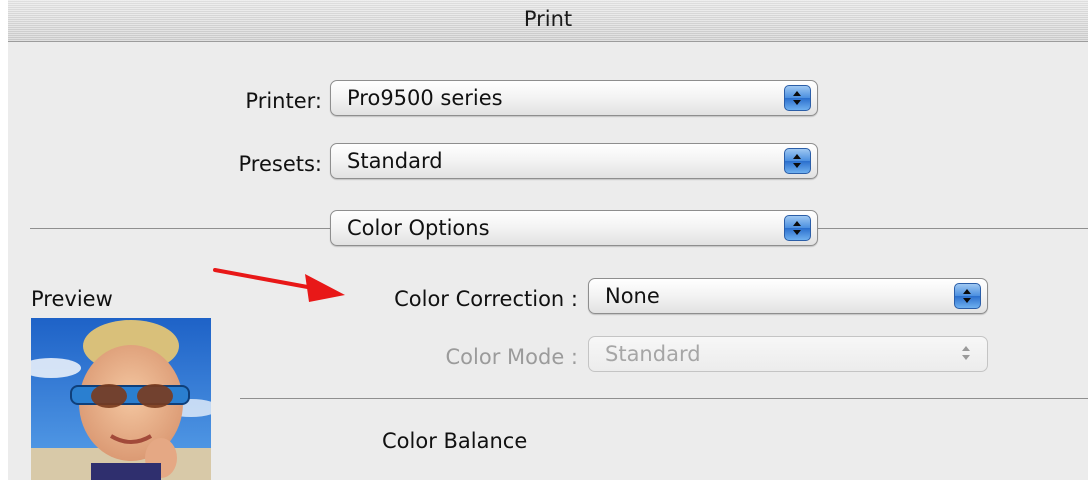 The image size is (1088, 480). Describe the element at coordinates (486, 299) in the screenshot. I see `color-correction-label: Color Correction :` at that location.